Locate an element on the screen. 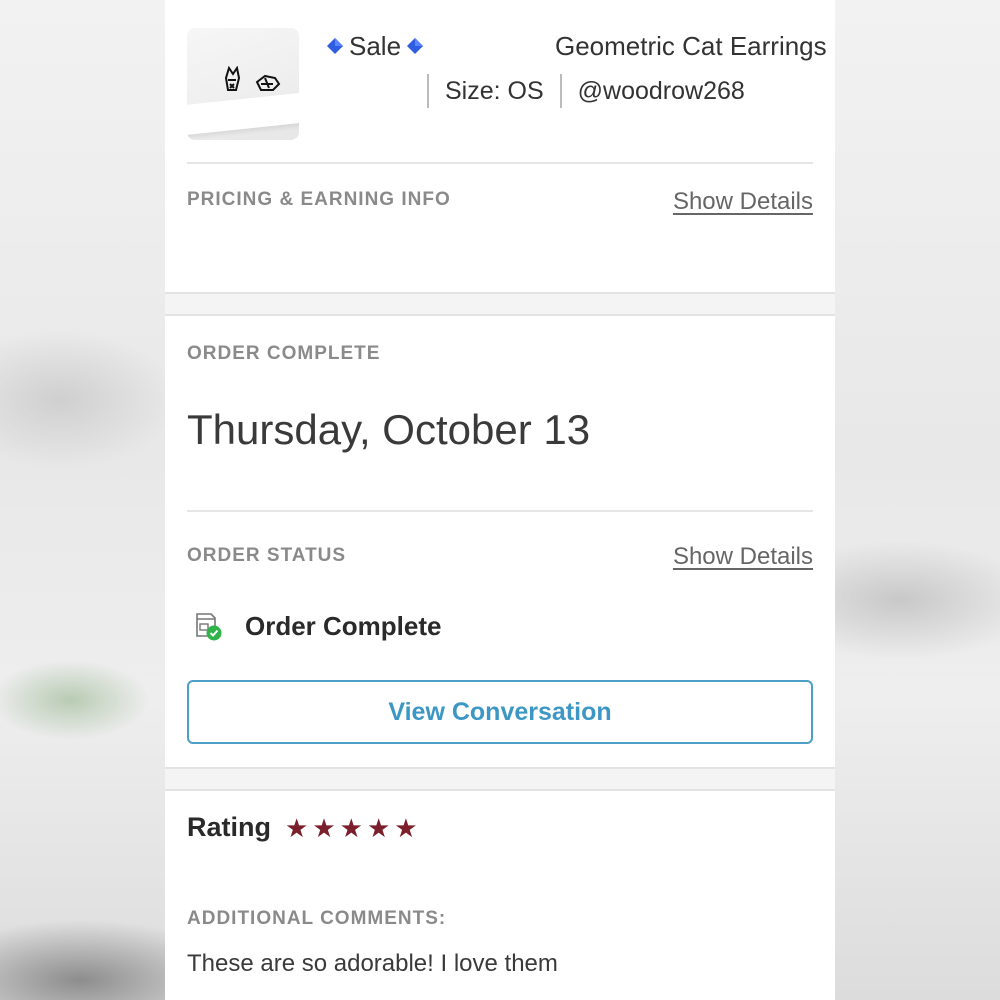 Image resolution: width=1000 pixels, height=1000 pixels. order-status-text: Order Complete is located at coordinates (343, 625).